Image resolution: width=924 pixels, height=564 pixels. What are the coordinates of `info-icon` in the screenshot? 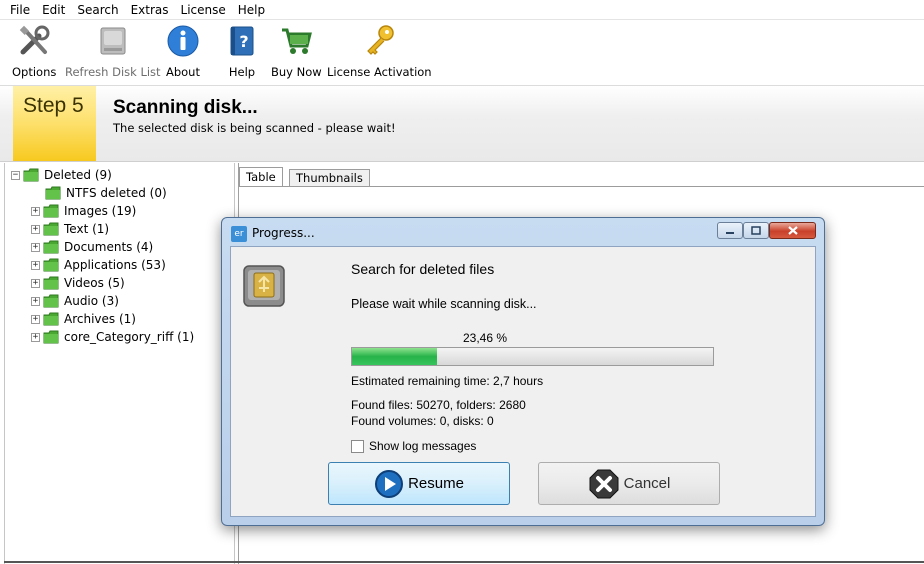 It's located at (183, 41).